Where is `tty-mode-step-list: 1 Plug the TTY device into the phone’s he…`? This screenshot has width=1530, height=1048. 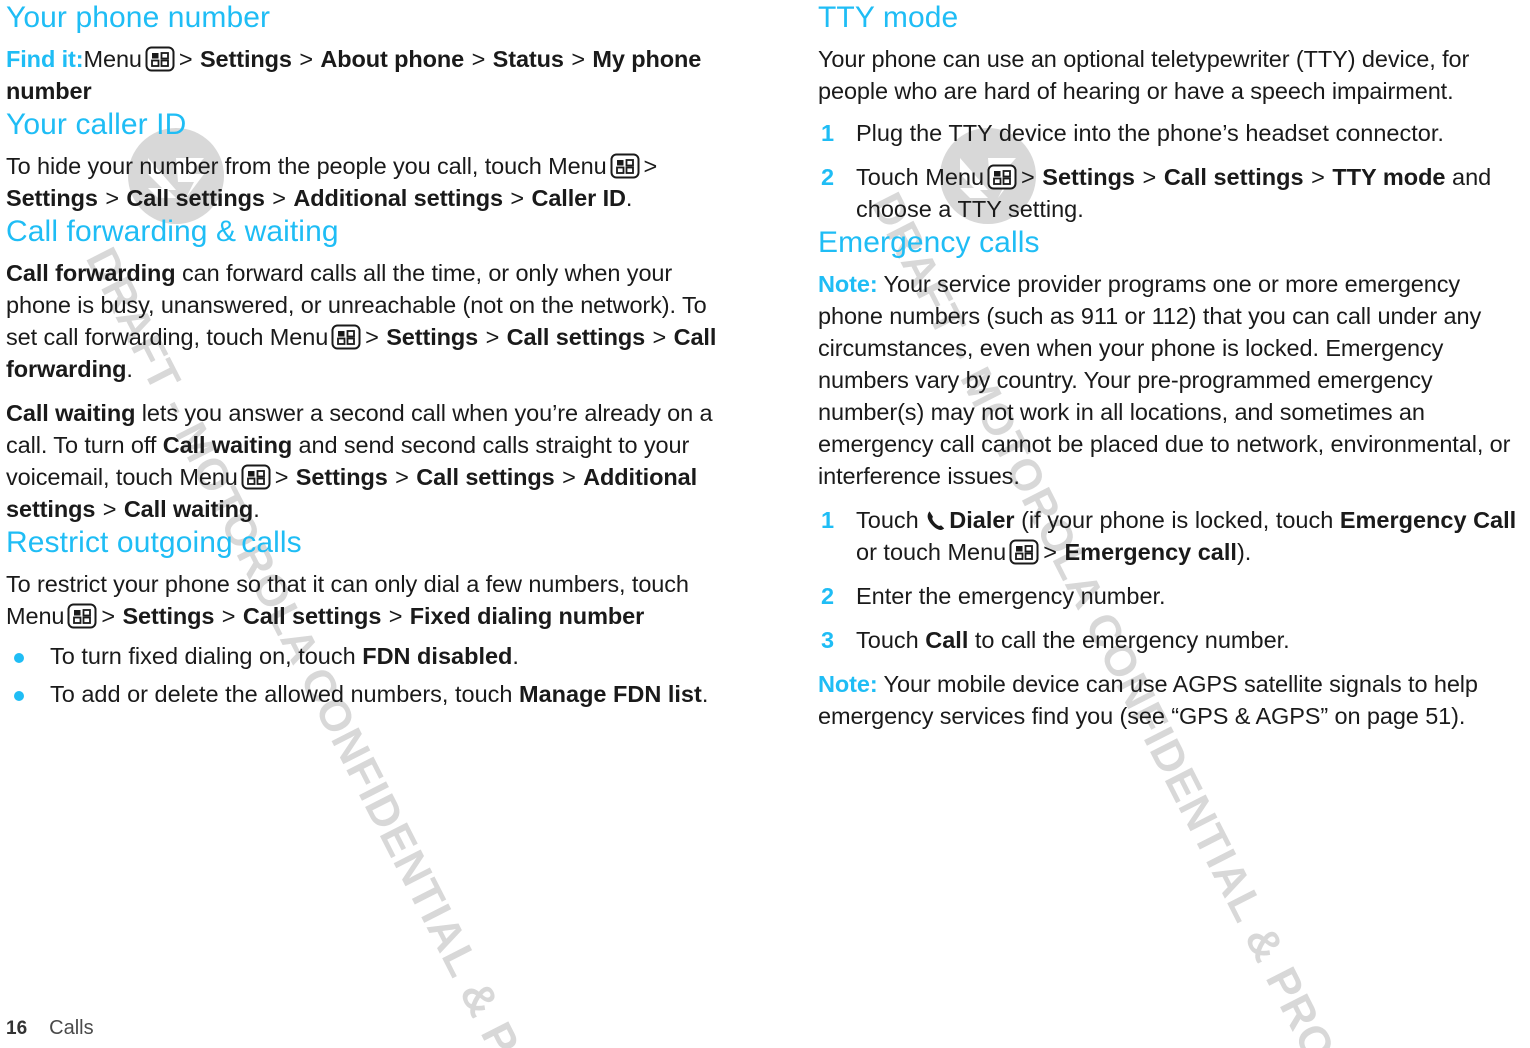
tty-mode-step-list: 1 Plug the TTY device into the phone’s he… is located at coordinates (1174, 171).